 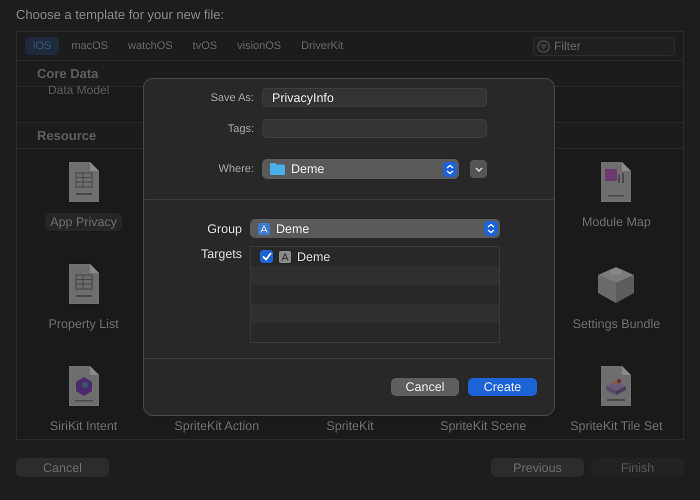 What do you see at coordinates (240, 128) in the screenshot?
I see `field-label: Tags:` at bounding box center [240, 128].